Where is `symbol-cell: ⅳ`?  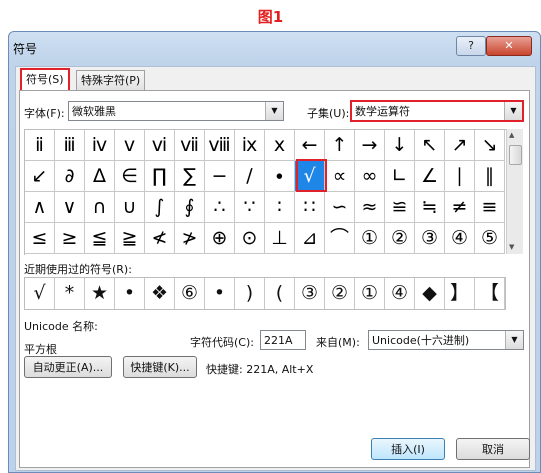 symbol-cell: ⅳ is located at coordinates (100, 145).